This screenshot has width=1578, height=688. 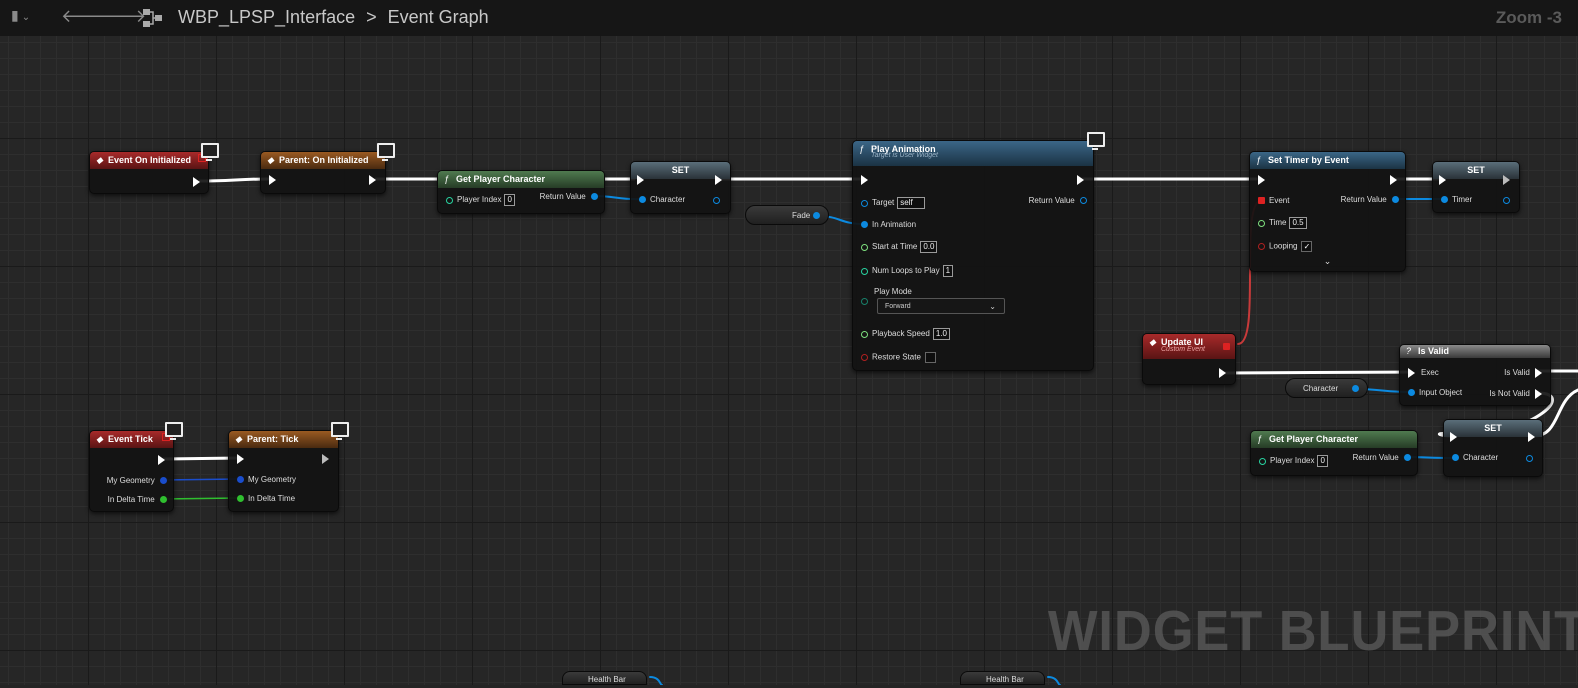 What do you see at coordinates (1321, 388) in the screenshot?
I see `variable-label: Character` at bounding box center [1321, 388].